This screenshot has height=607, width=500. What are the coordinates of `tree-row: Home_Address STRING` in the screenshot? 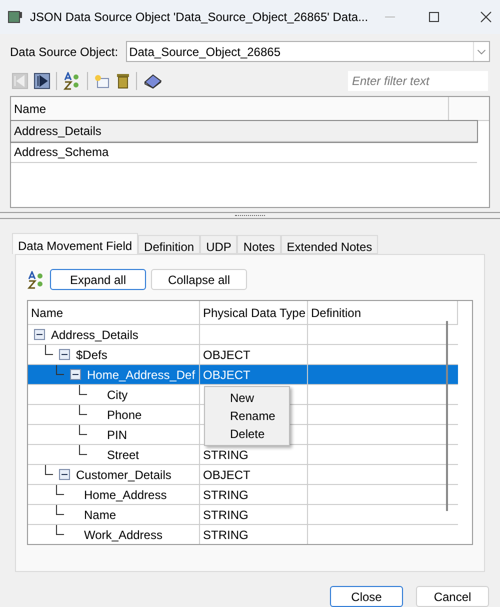 It's located at (243, 495).